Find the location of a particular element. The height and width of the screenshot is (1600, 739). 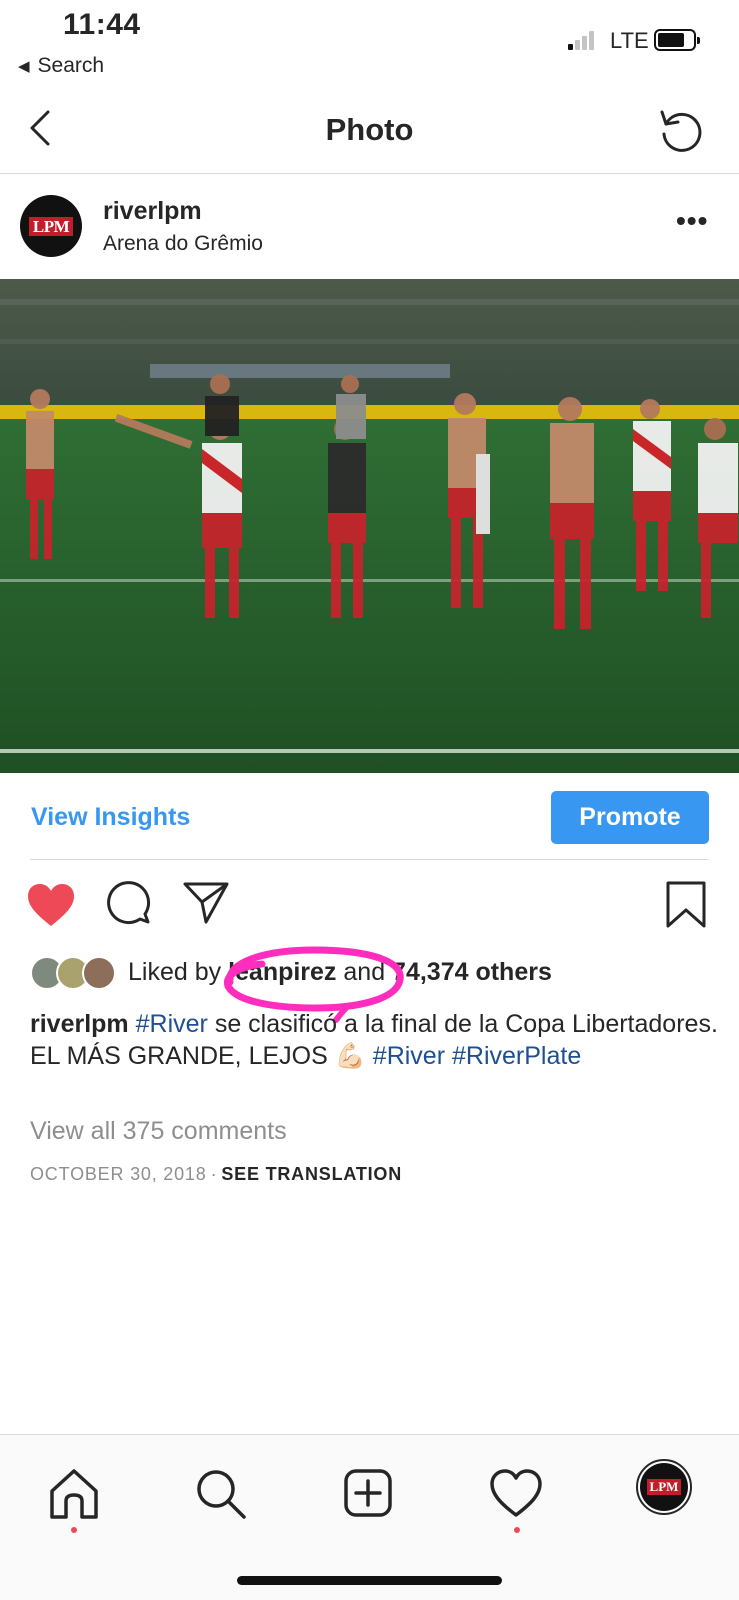

view-insights-link: View Insights is located at coordinates (110, 817).